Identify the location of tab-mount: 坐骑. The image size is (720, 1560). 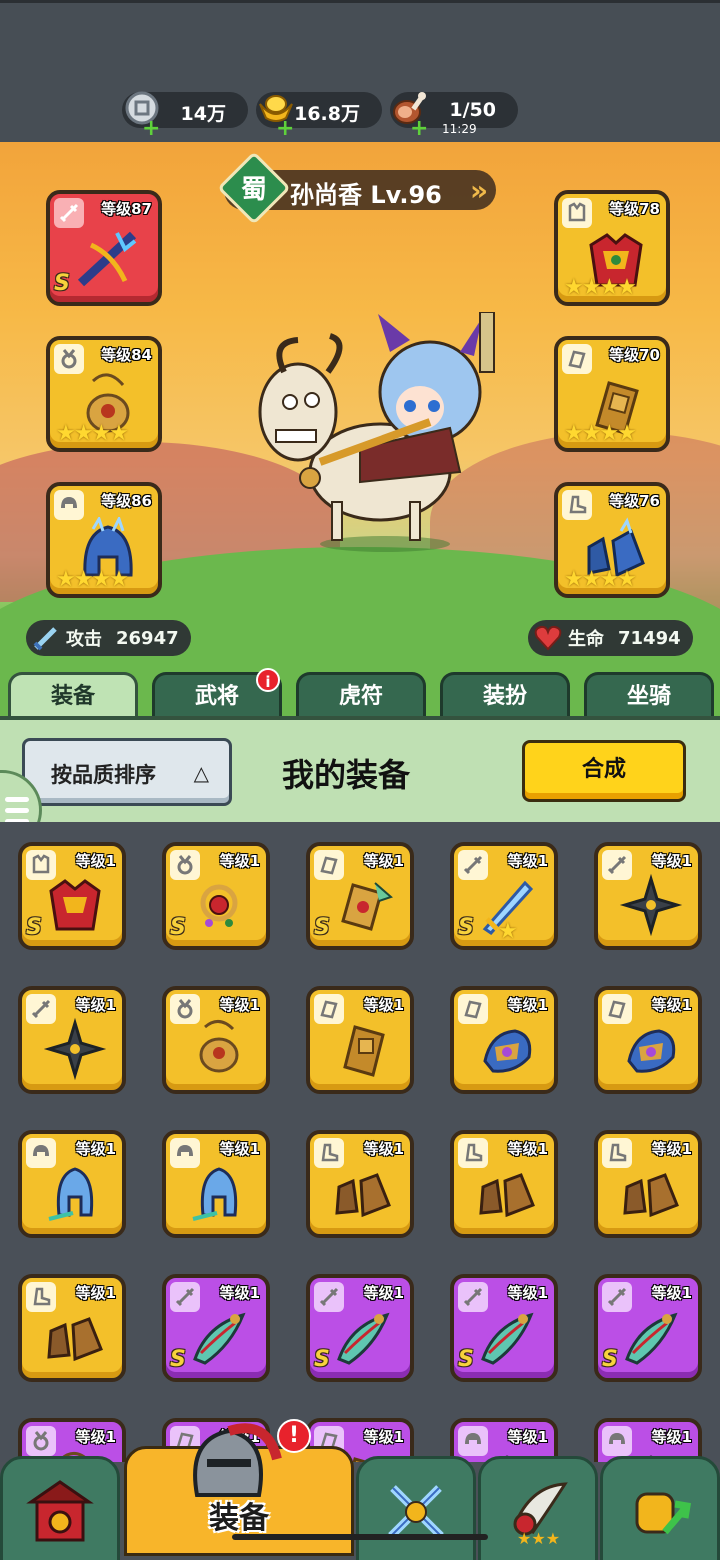
(649, 695).